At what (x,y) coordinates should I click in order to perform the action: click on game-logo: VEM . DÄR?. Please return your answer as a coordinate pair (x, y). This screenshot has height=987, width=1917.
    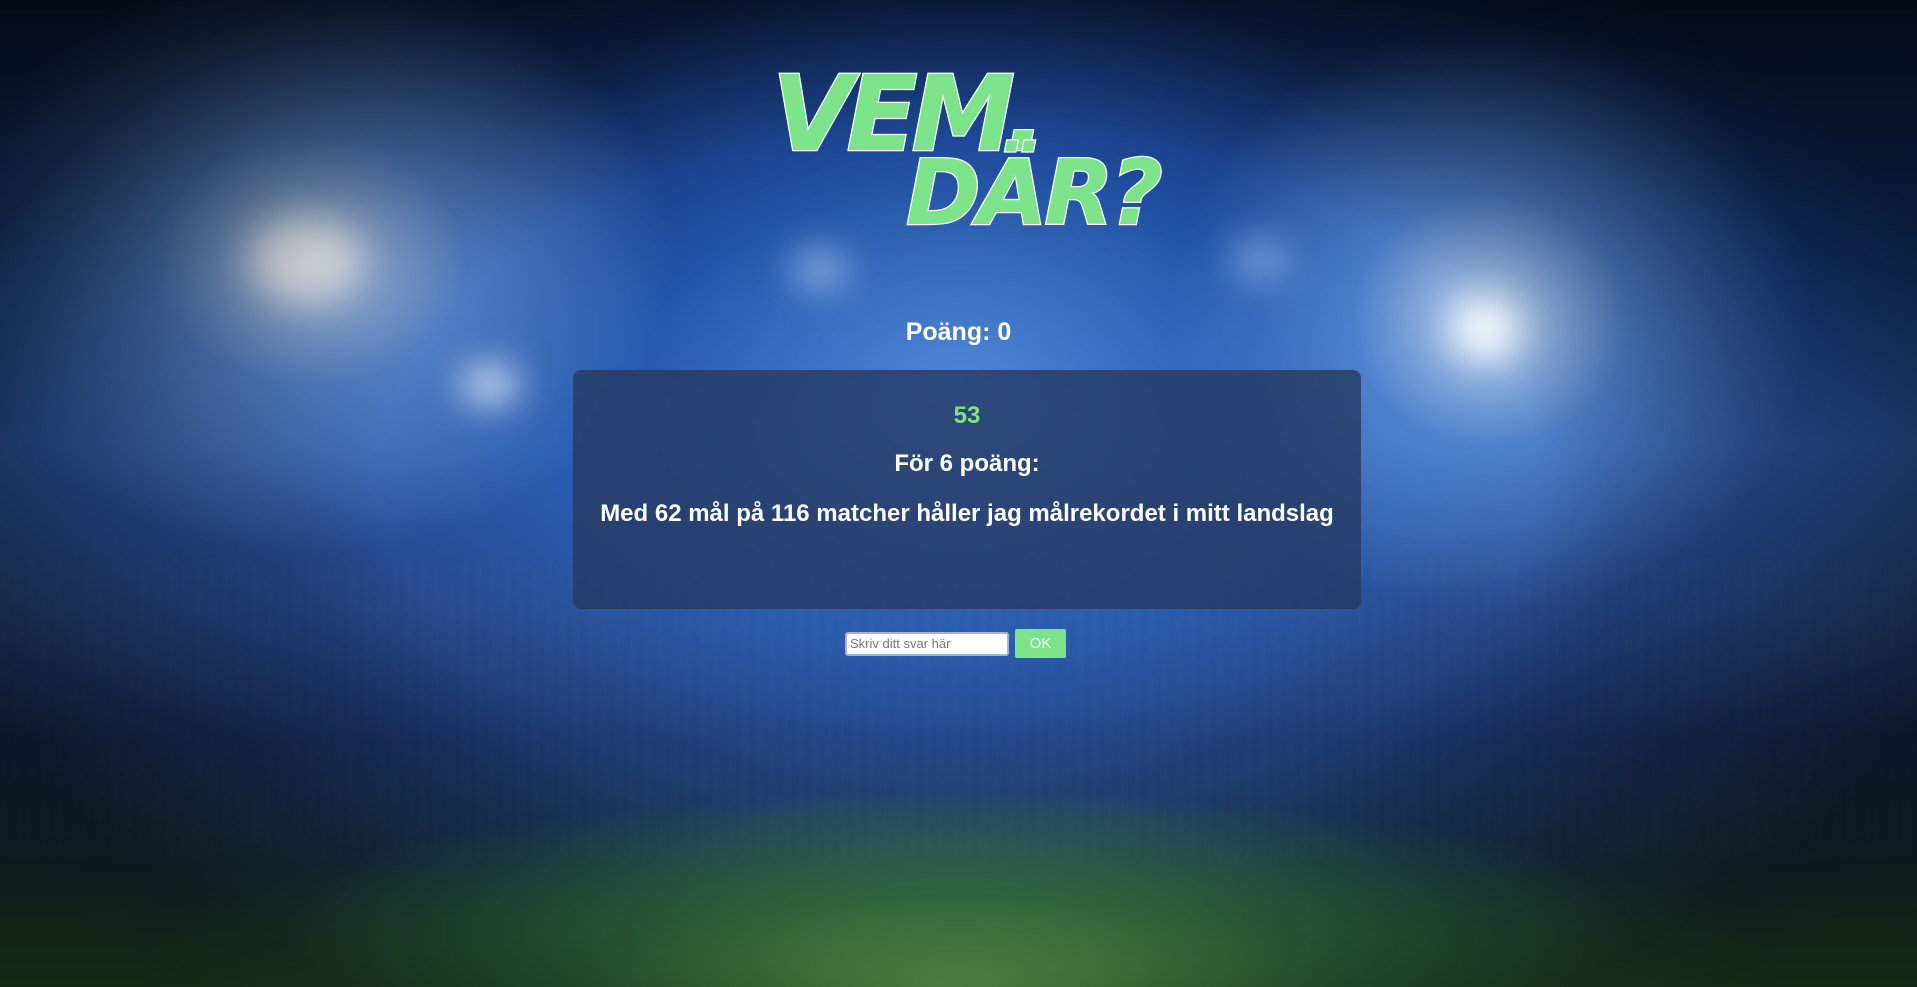
    Looking at the image, I should click on (967, 150).